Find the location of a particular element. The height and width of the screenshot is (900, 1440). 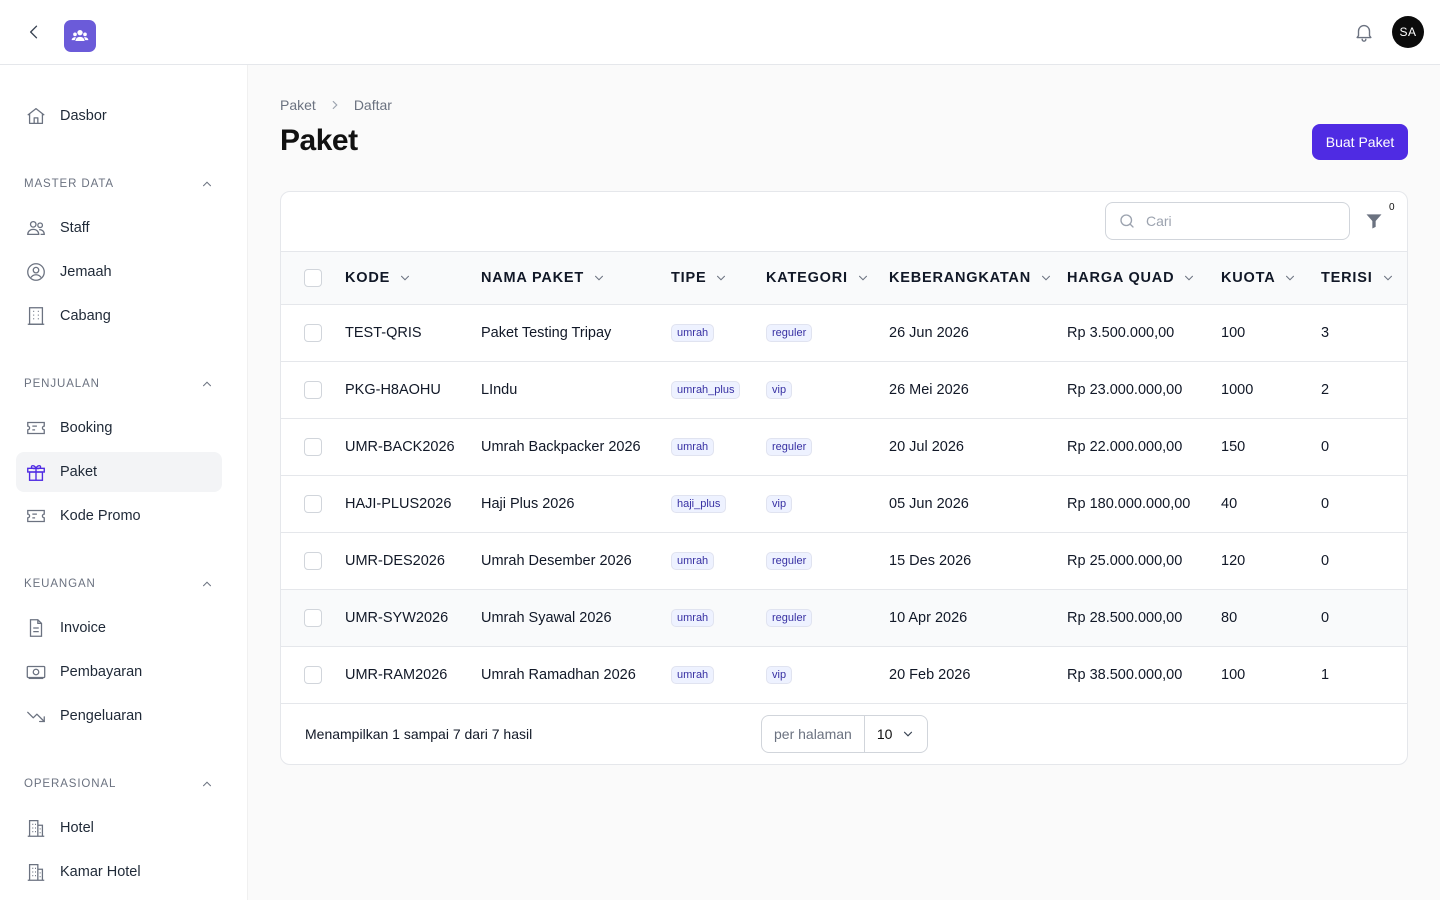

search-input is located at coordinates (1241, 221).